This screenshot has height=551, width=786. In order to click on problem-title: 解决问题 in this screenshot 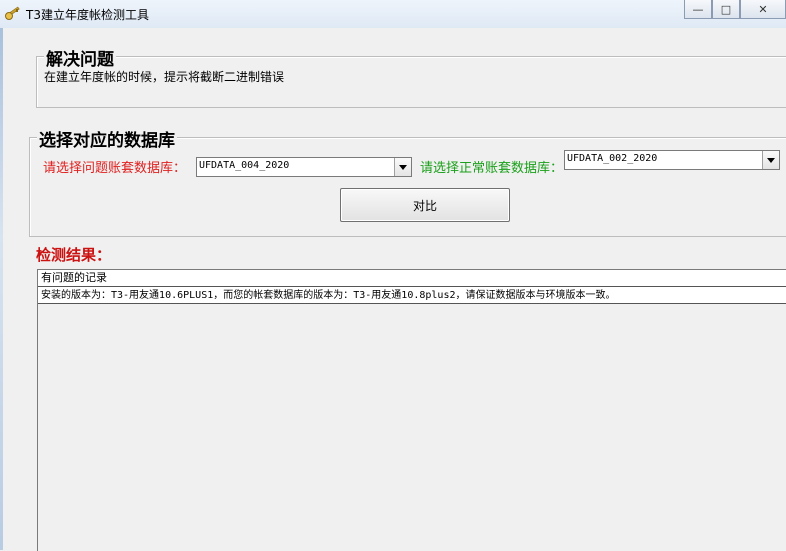, I will do `click(80, 57)`.